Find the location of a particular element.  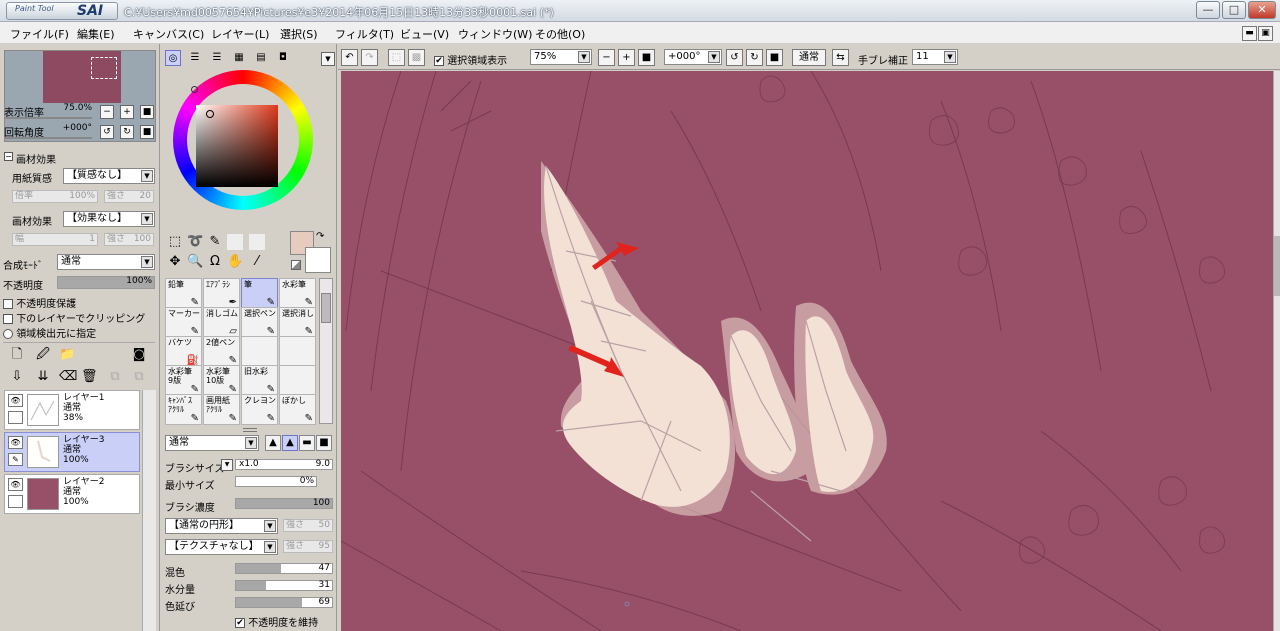

zoom-out-button: − is located at coordinates (107, 112).